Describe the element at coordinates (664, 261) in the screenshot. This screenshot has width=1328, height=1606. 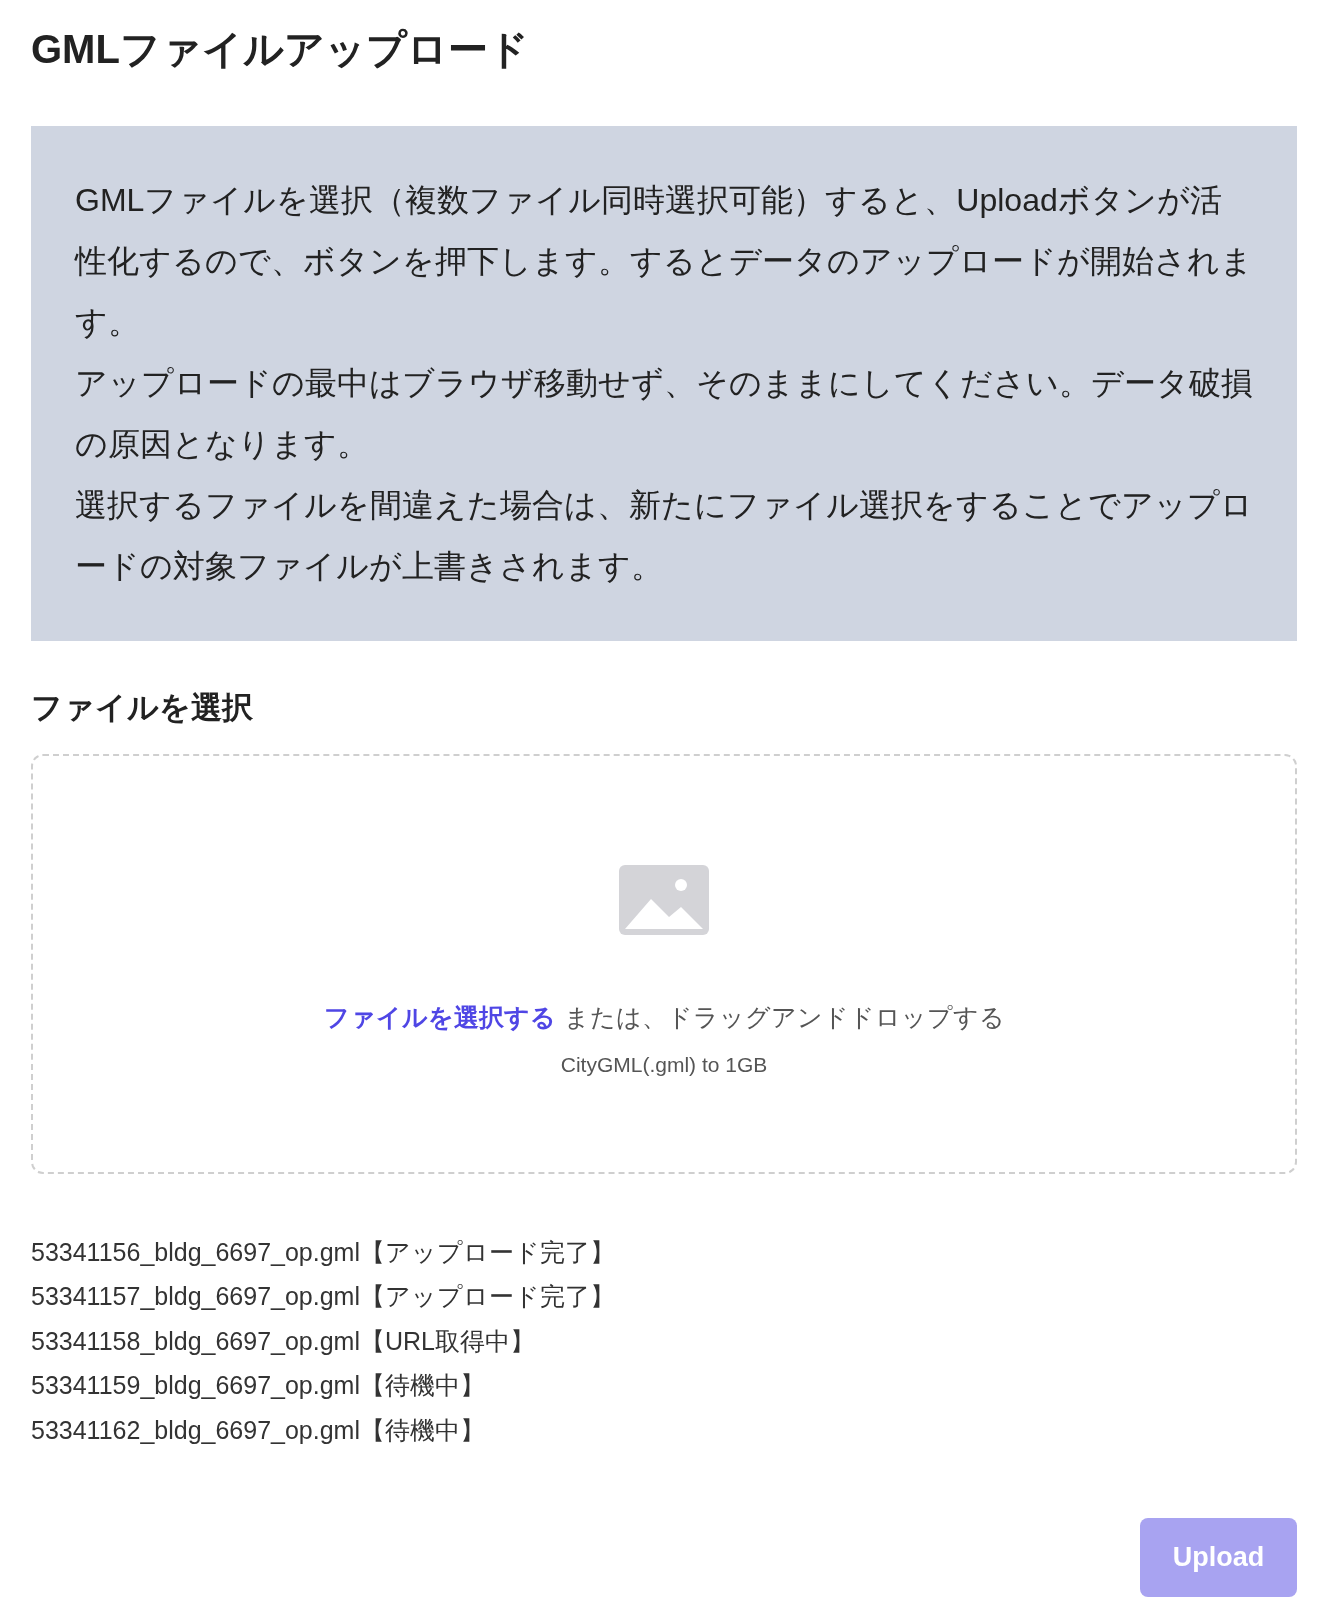
I see `notice-text: GMLファイルを選択（複数ファイル同時選択可能）すると、Uploadボタンが活性化するので、ボタンを押下します。するとデータのアップロードが開始されます。` at that location.